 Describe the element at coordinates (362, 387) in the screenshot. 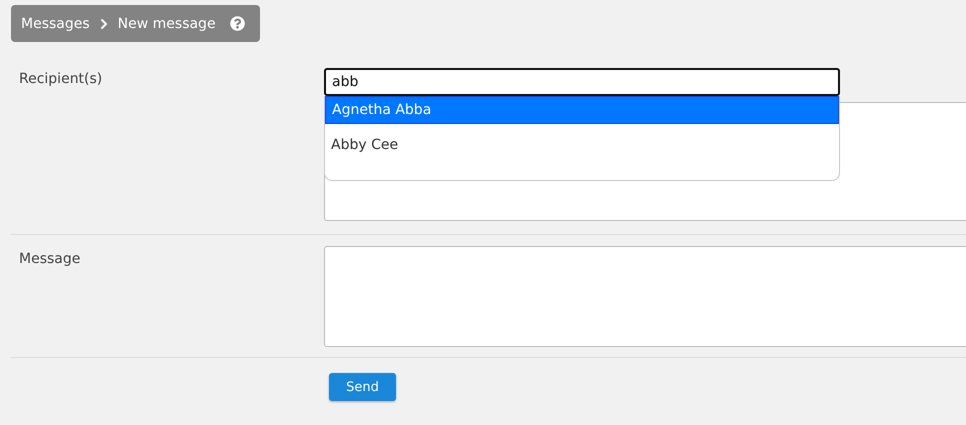

I see `send-button: Send` at that location.